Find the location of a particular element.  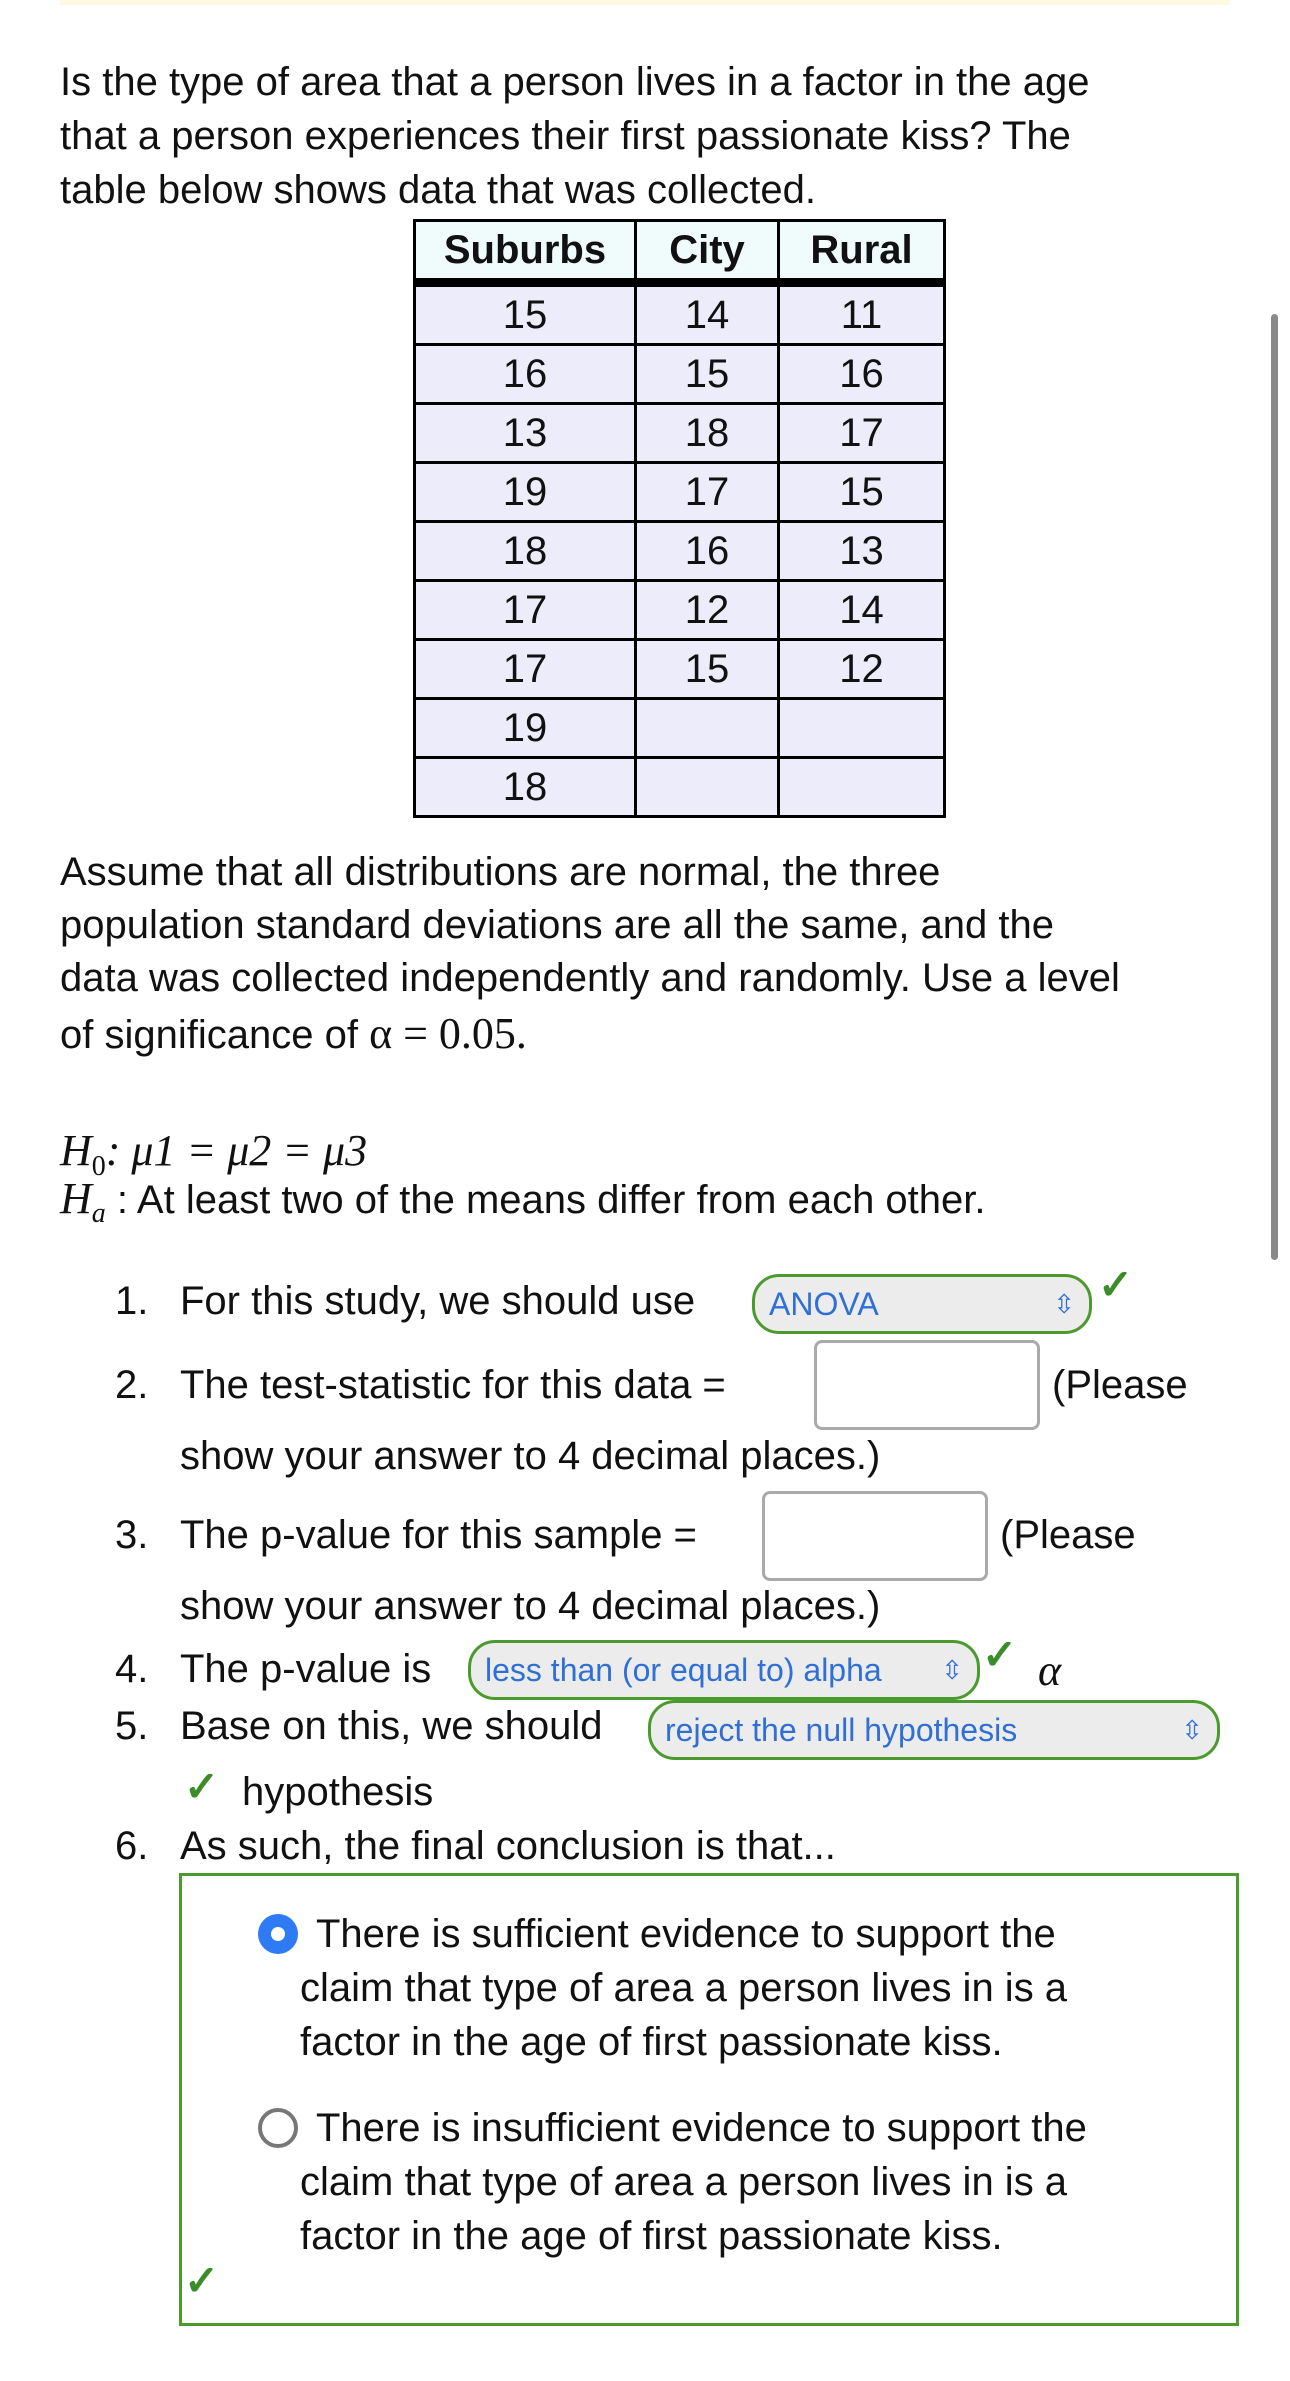

item-number: 3. is located at coordinates (132, 1535).